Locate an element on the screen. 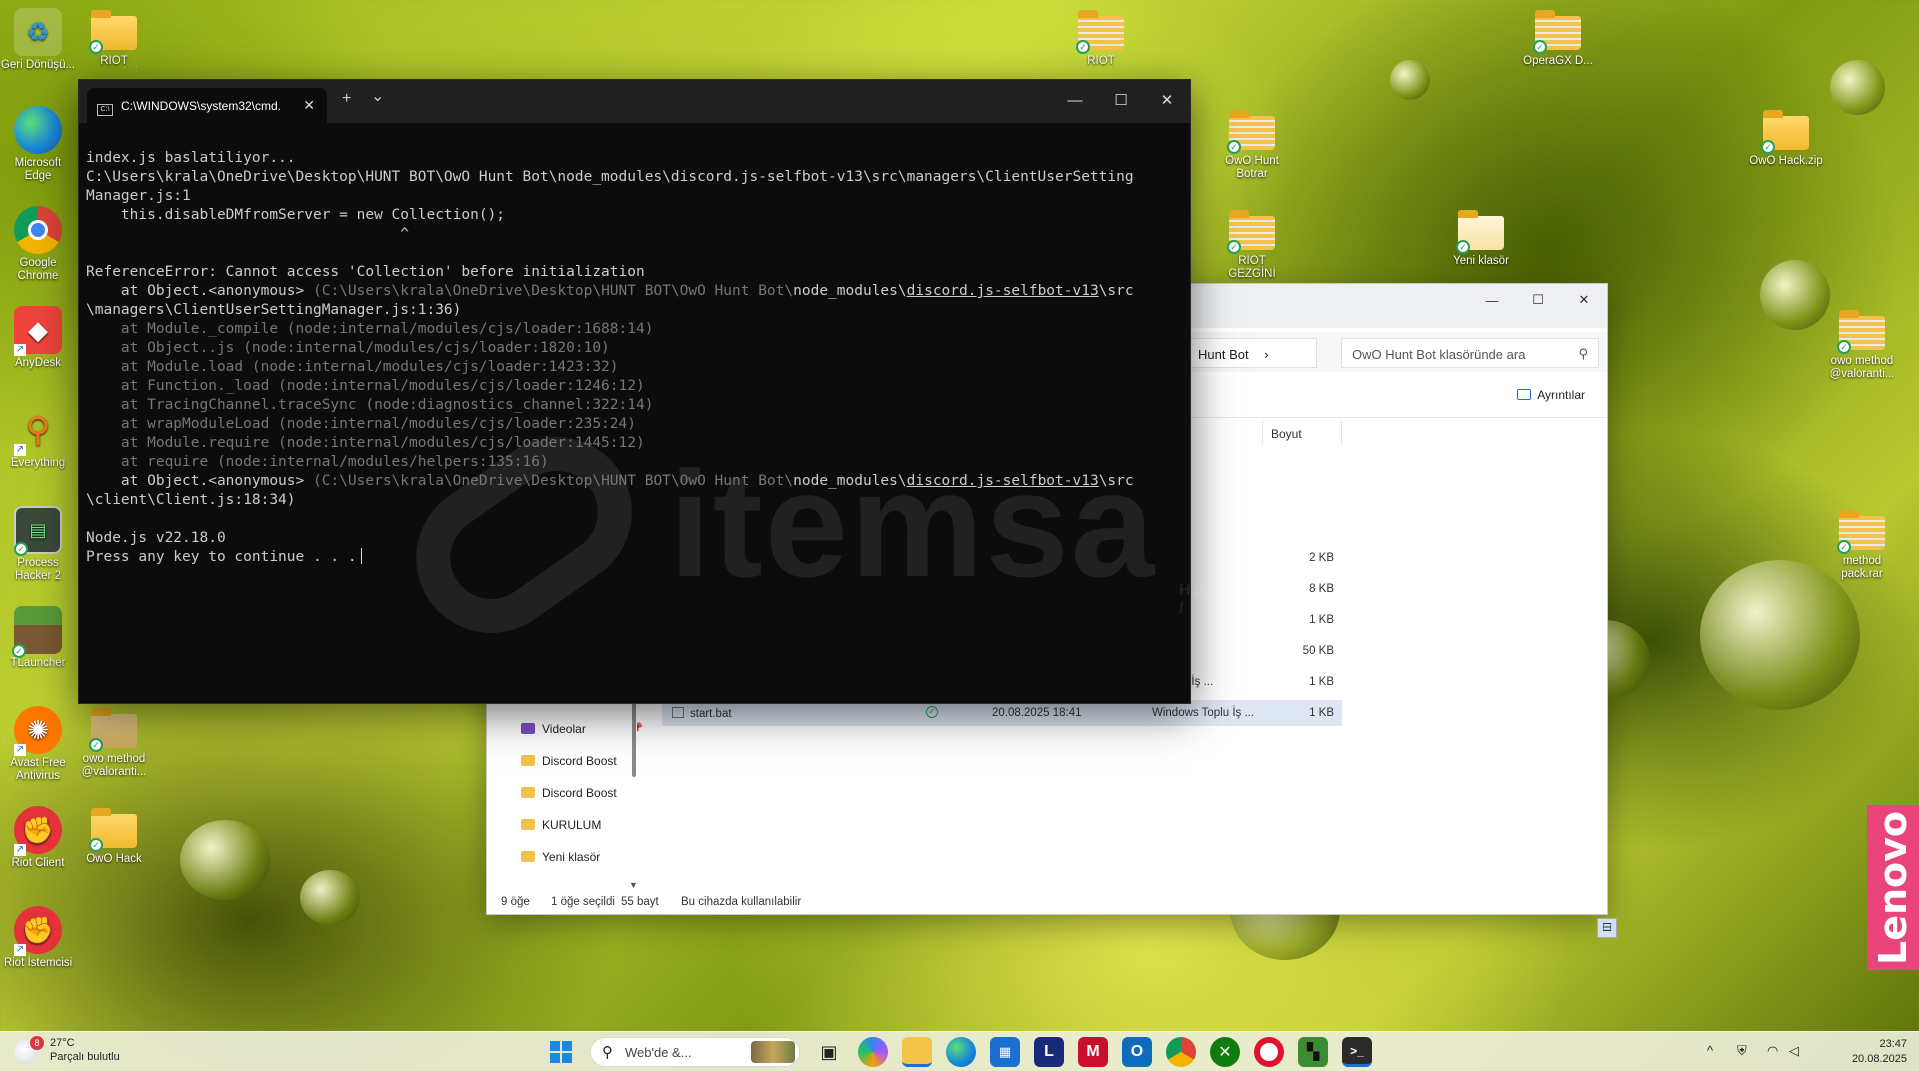 This screenshot has height=1071, width=1919. mcafee-icon: M is located at coordinates (1093, 1052).